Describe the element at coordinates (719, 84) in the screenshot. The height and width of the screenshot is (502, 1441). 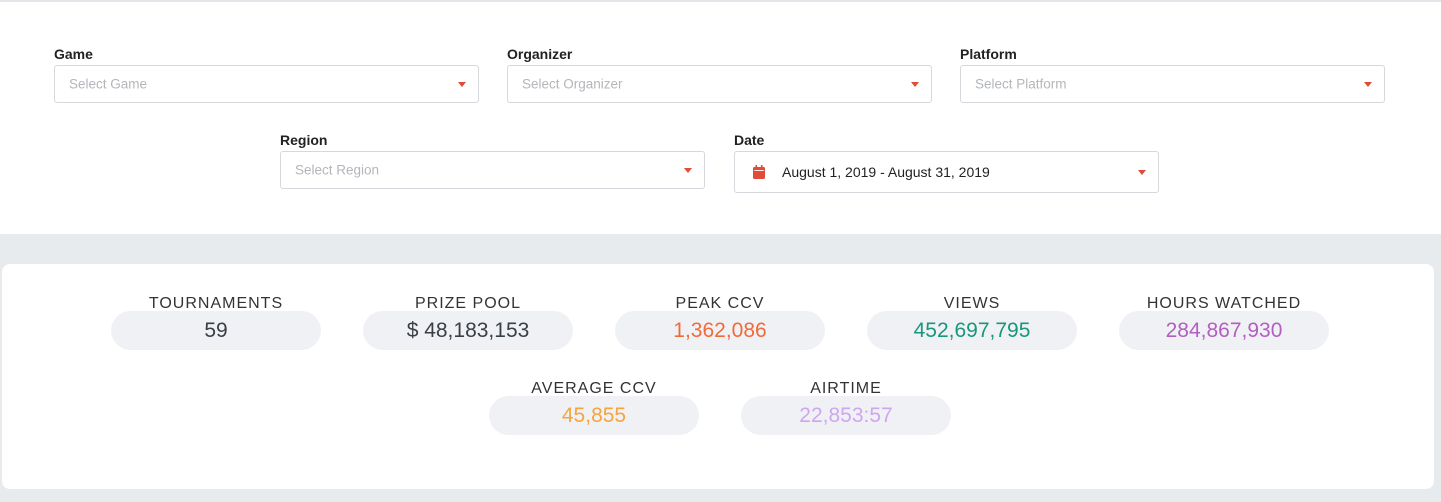
I see `organizer-select: Select Organizer` at that location.